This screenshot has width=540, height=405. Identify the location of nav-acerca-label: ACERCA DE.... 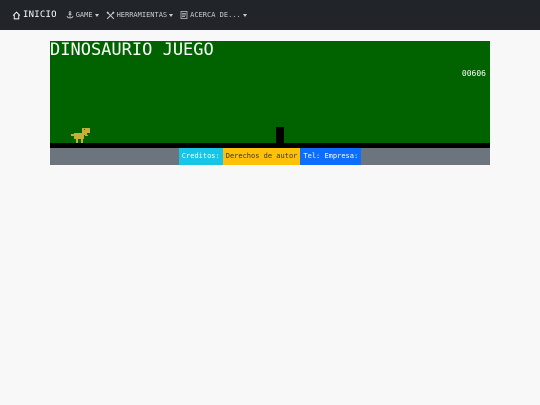
(215, 15).